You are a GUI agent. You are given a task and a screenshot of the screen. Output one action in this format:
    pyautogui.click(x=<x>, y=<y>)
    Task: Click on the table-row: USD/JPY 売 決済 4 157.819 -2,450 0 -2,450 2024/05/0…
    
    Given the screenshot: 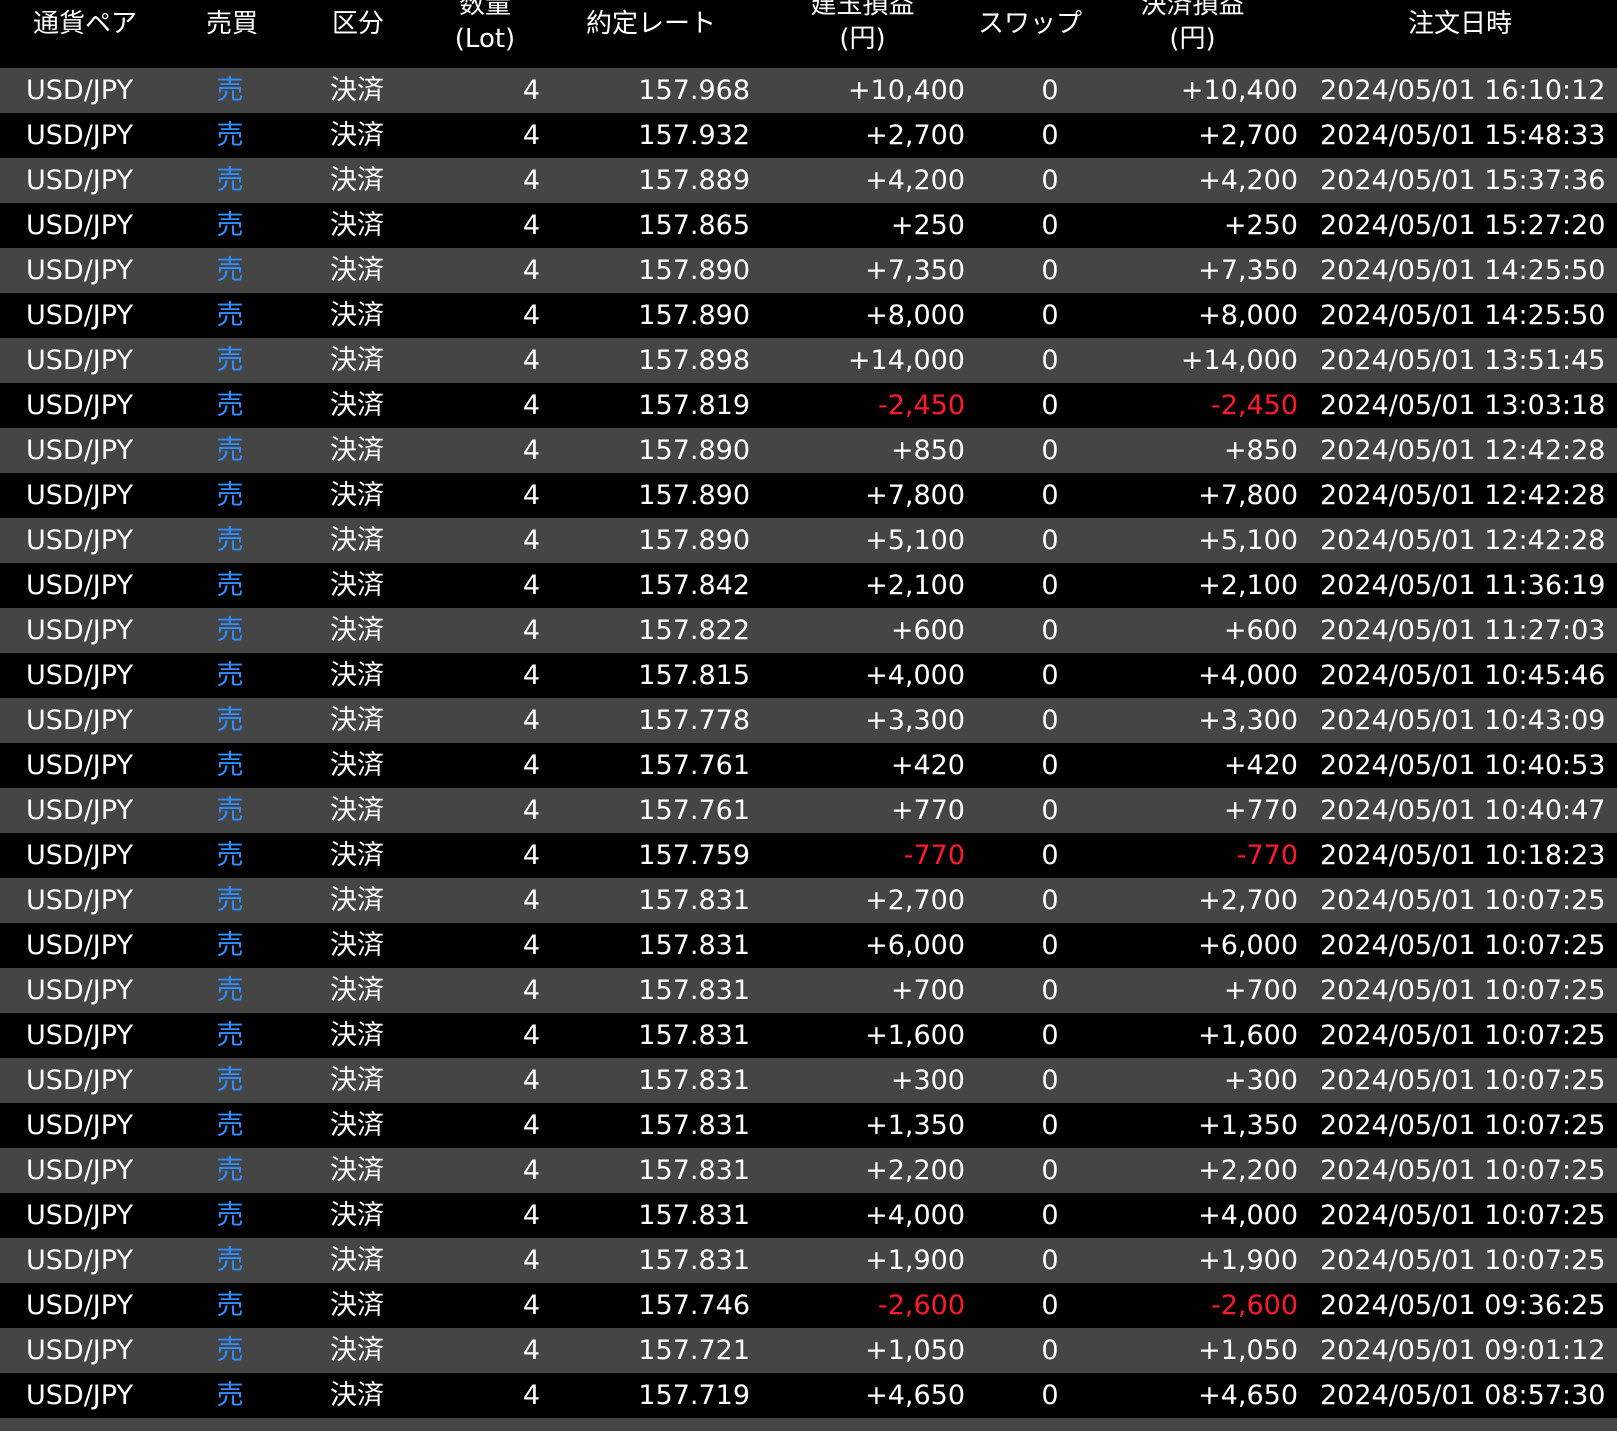 What is the action you would take?
    pyautogui.click(x=808, y=405)
    